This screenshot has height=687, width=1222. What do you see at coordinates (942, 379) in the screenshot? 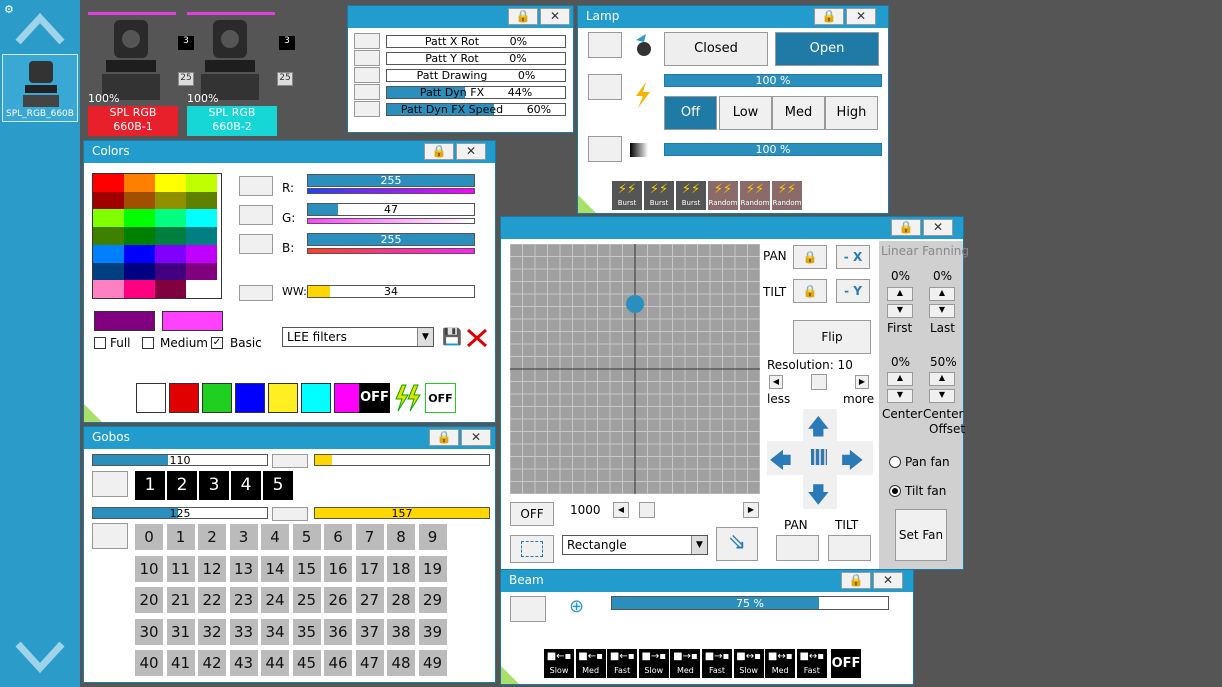
I see `offset-up-icon: ▲` at bounding box center [942, 379].